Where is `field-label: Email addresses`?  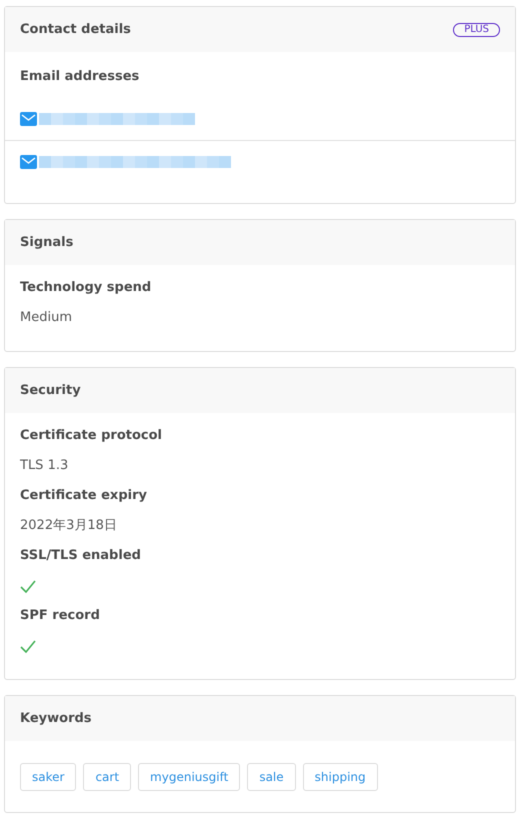
field-label: Email addresses is located at coordinates (80, 77).